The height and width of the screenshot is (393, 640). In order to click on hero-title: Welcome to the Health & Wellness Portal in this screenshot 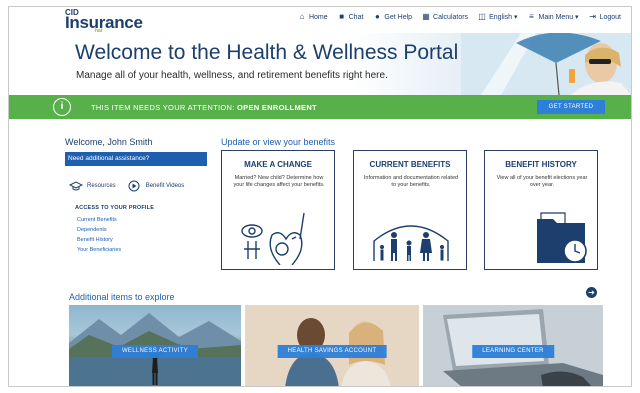, I will do `click(267, 52)`.